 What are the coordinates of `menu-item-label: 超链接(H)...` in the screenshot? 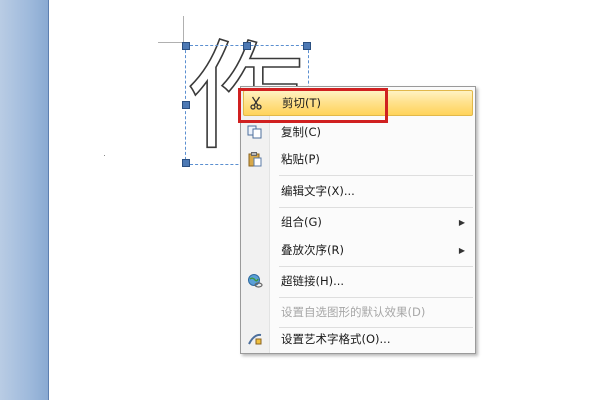 It's located at (313, 281).